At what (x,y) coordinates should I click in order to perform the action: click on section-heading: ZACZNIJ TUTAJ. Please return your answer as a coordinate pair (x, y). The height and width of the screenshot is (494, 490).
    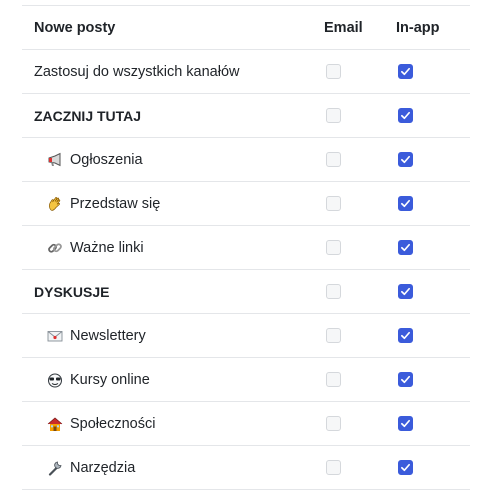
    Looking at the image, I should click on (88, 115).